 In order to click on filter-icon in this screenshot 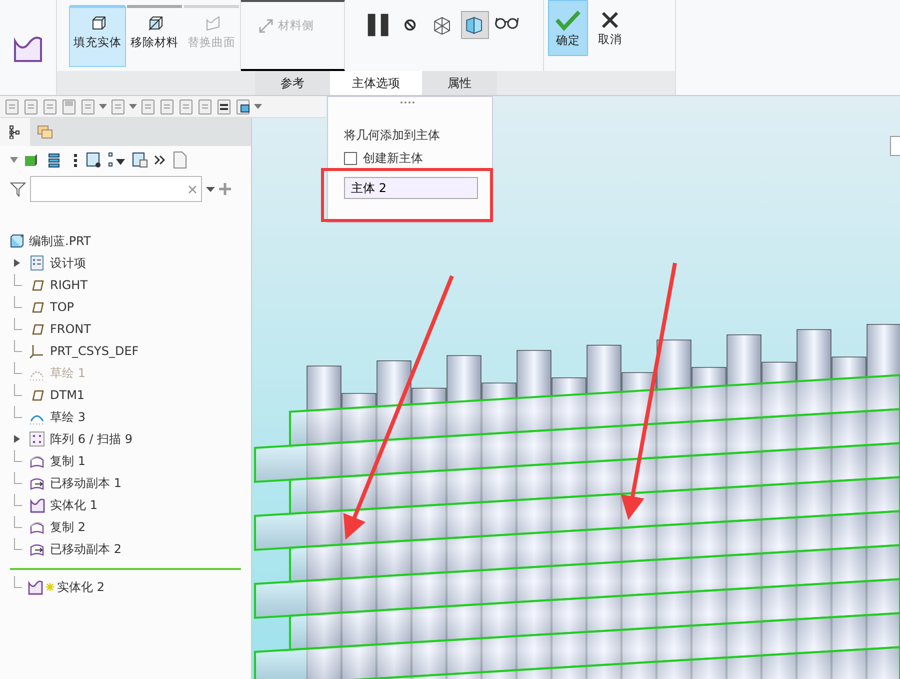, I will do `click(18, 189)`.